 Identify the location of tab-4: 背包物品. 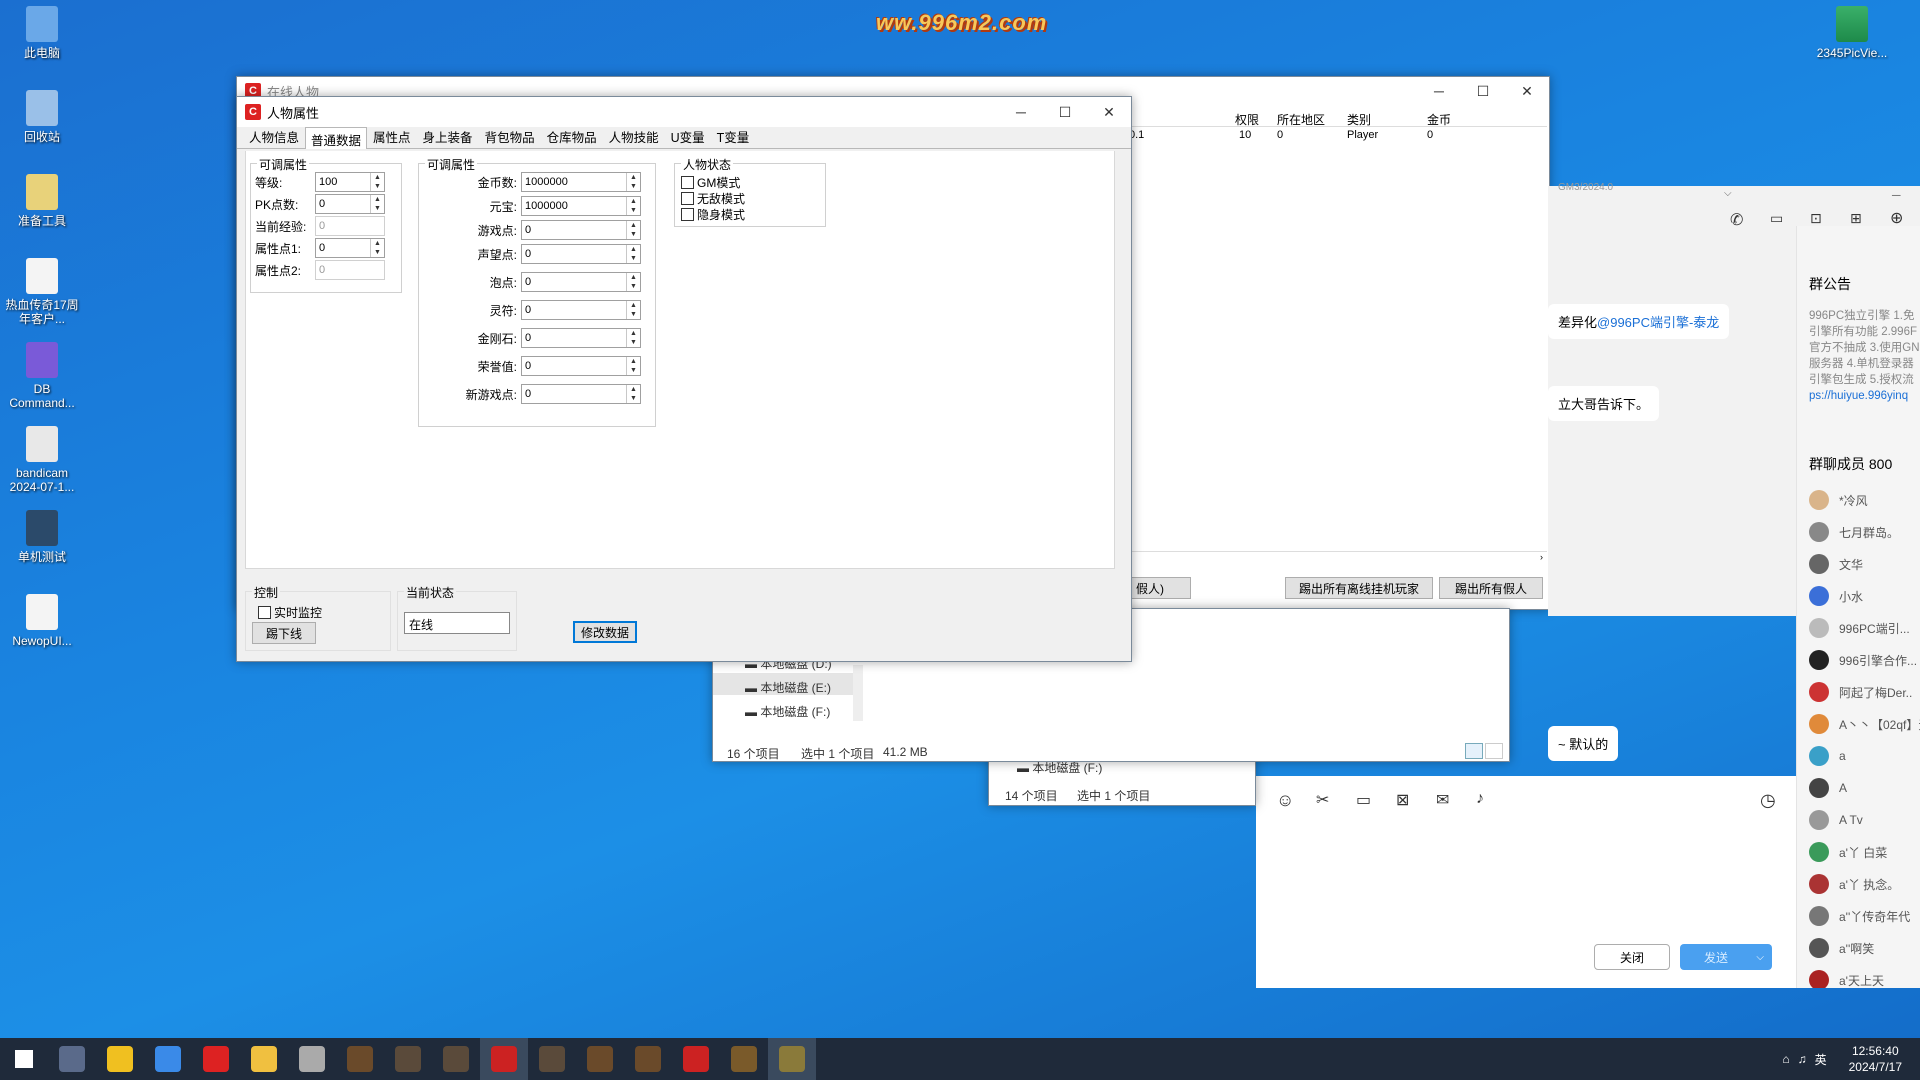
(510, 136).